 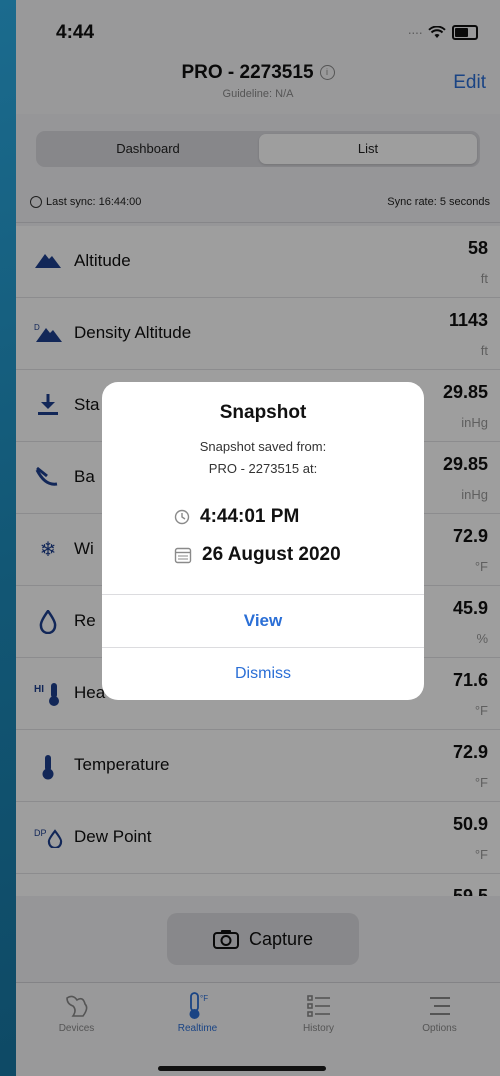 I want to click on snapshot-time-row: 4:44:01 PM, so click(x=236, y=517).